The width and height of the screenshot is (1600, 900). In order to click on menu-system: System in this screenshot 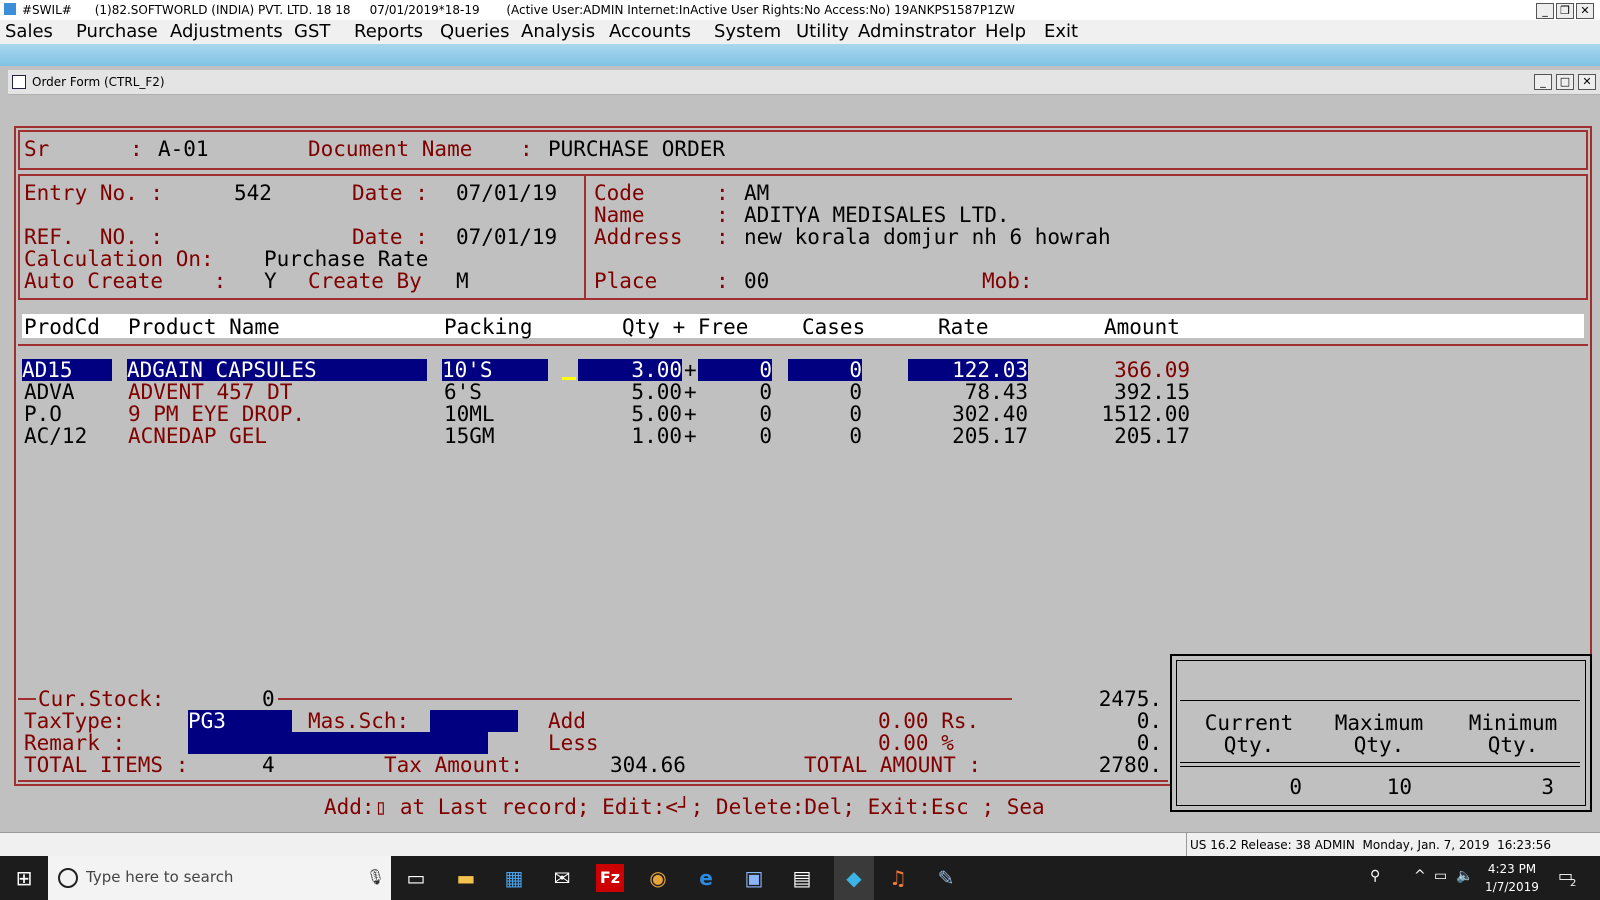, I will do `click(747, 32)`.